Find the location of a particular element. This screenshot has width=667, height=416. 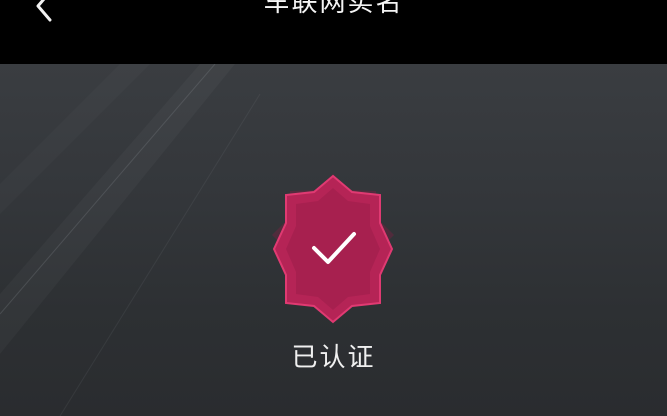

verification-status-text: 已认证 is located at coordinates (333, 358).